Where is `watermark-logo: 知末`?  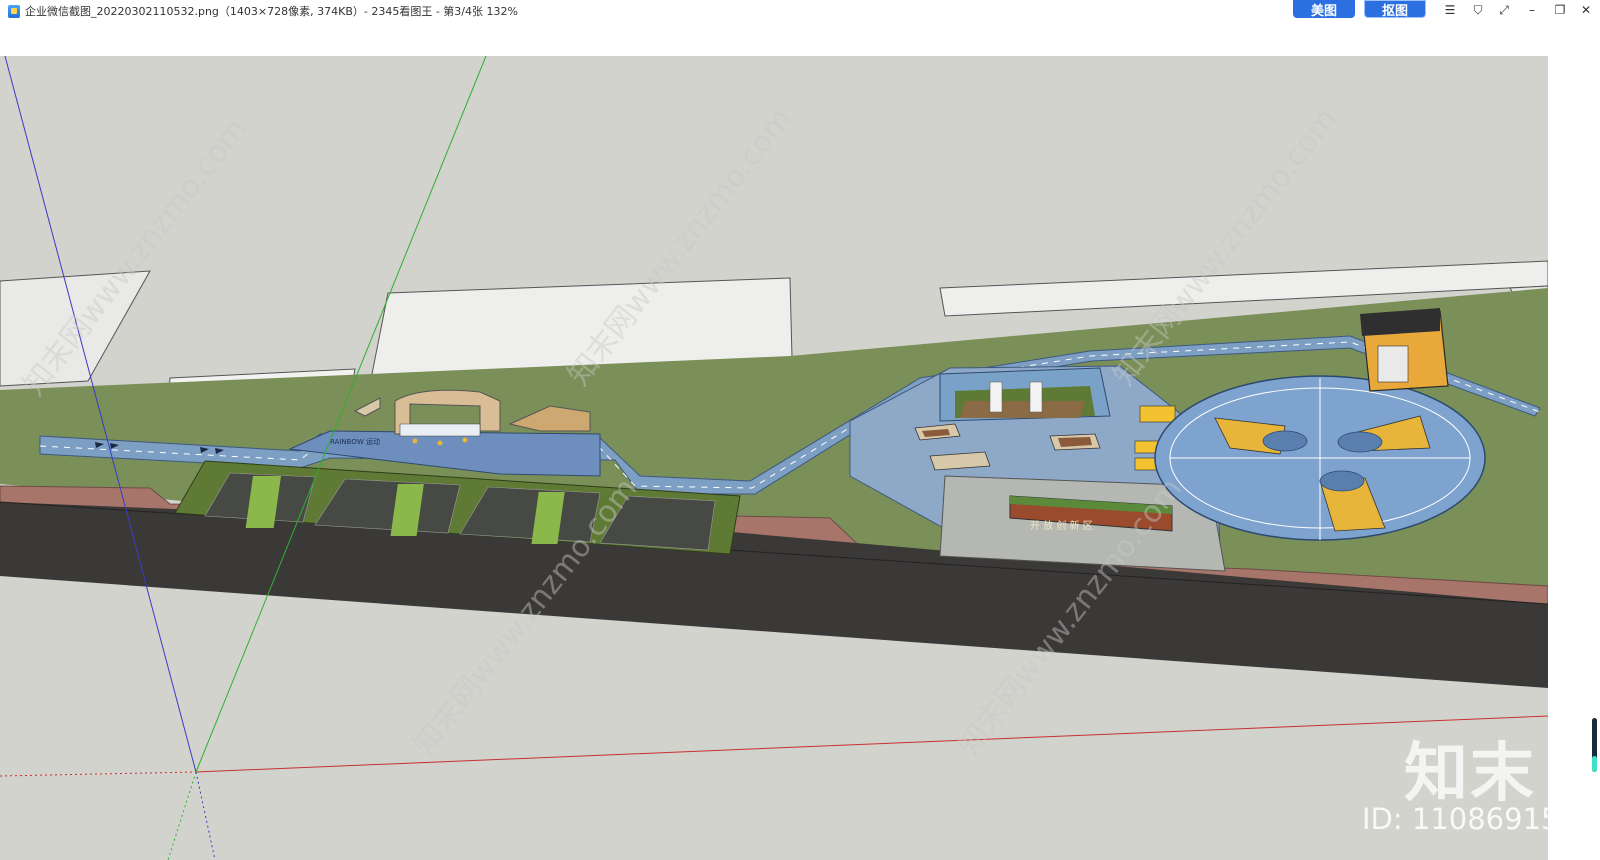
watermark-logo: 知末 is located at coordinates (1470, 774).